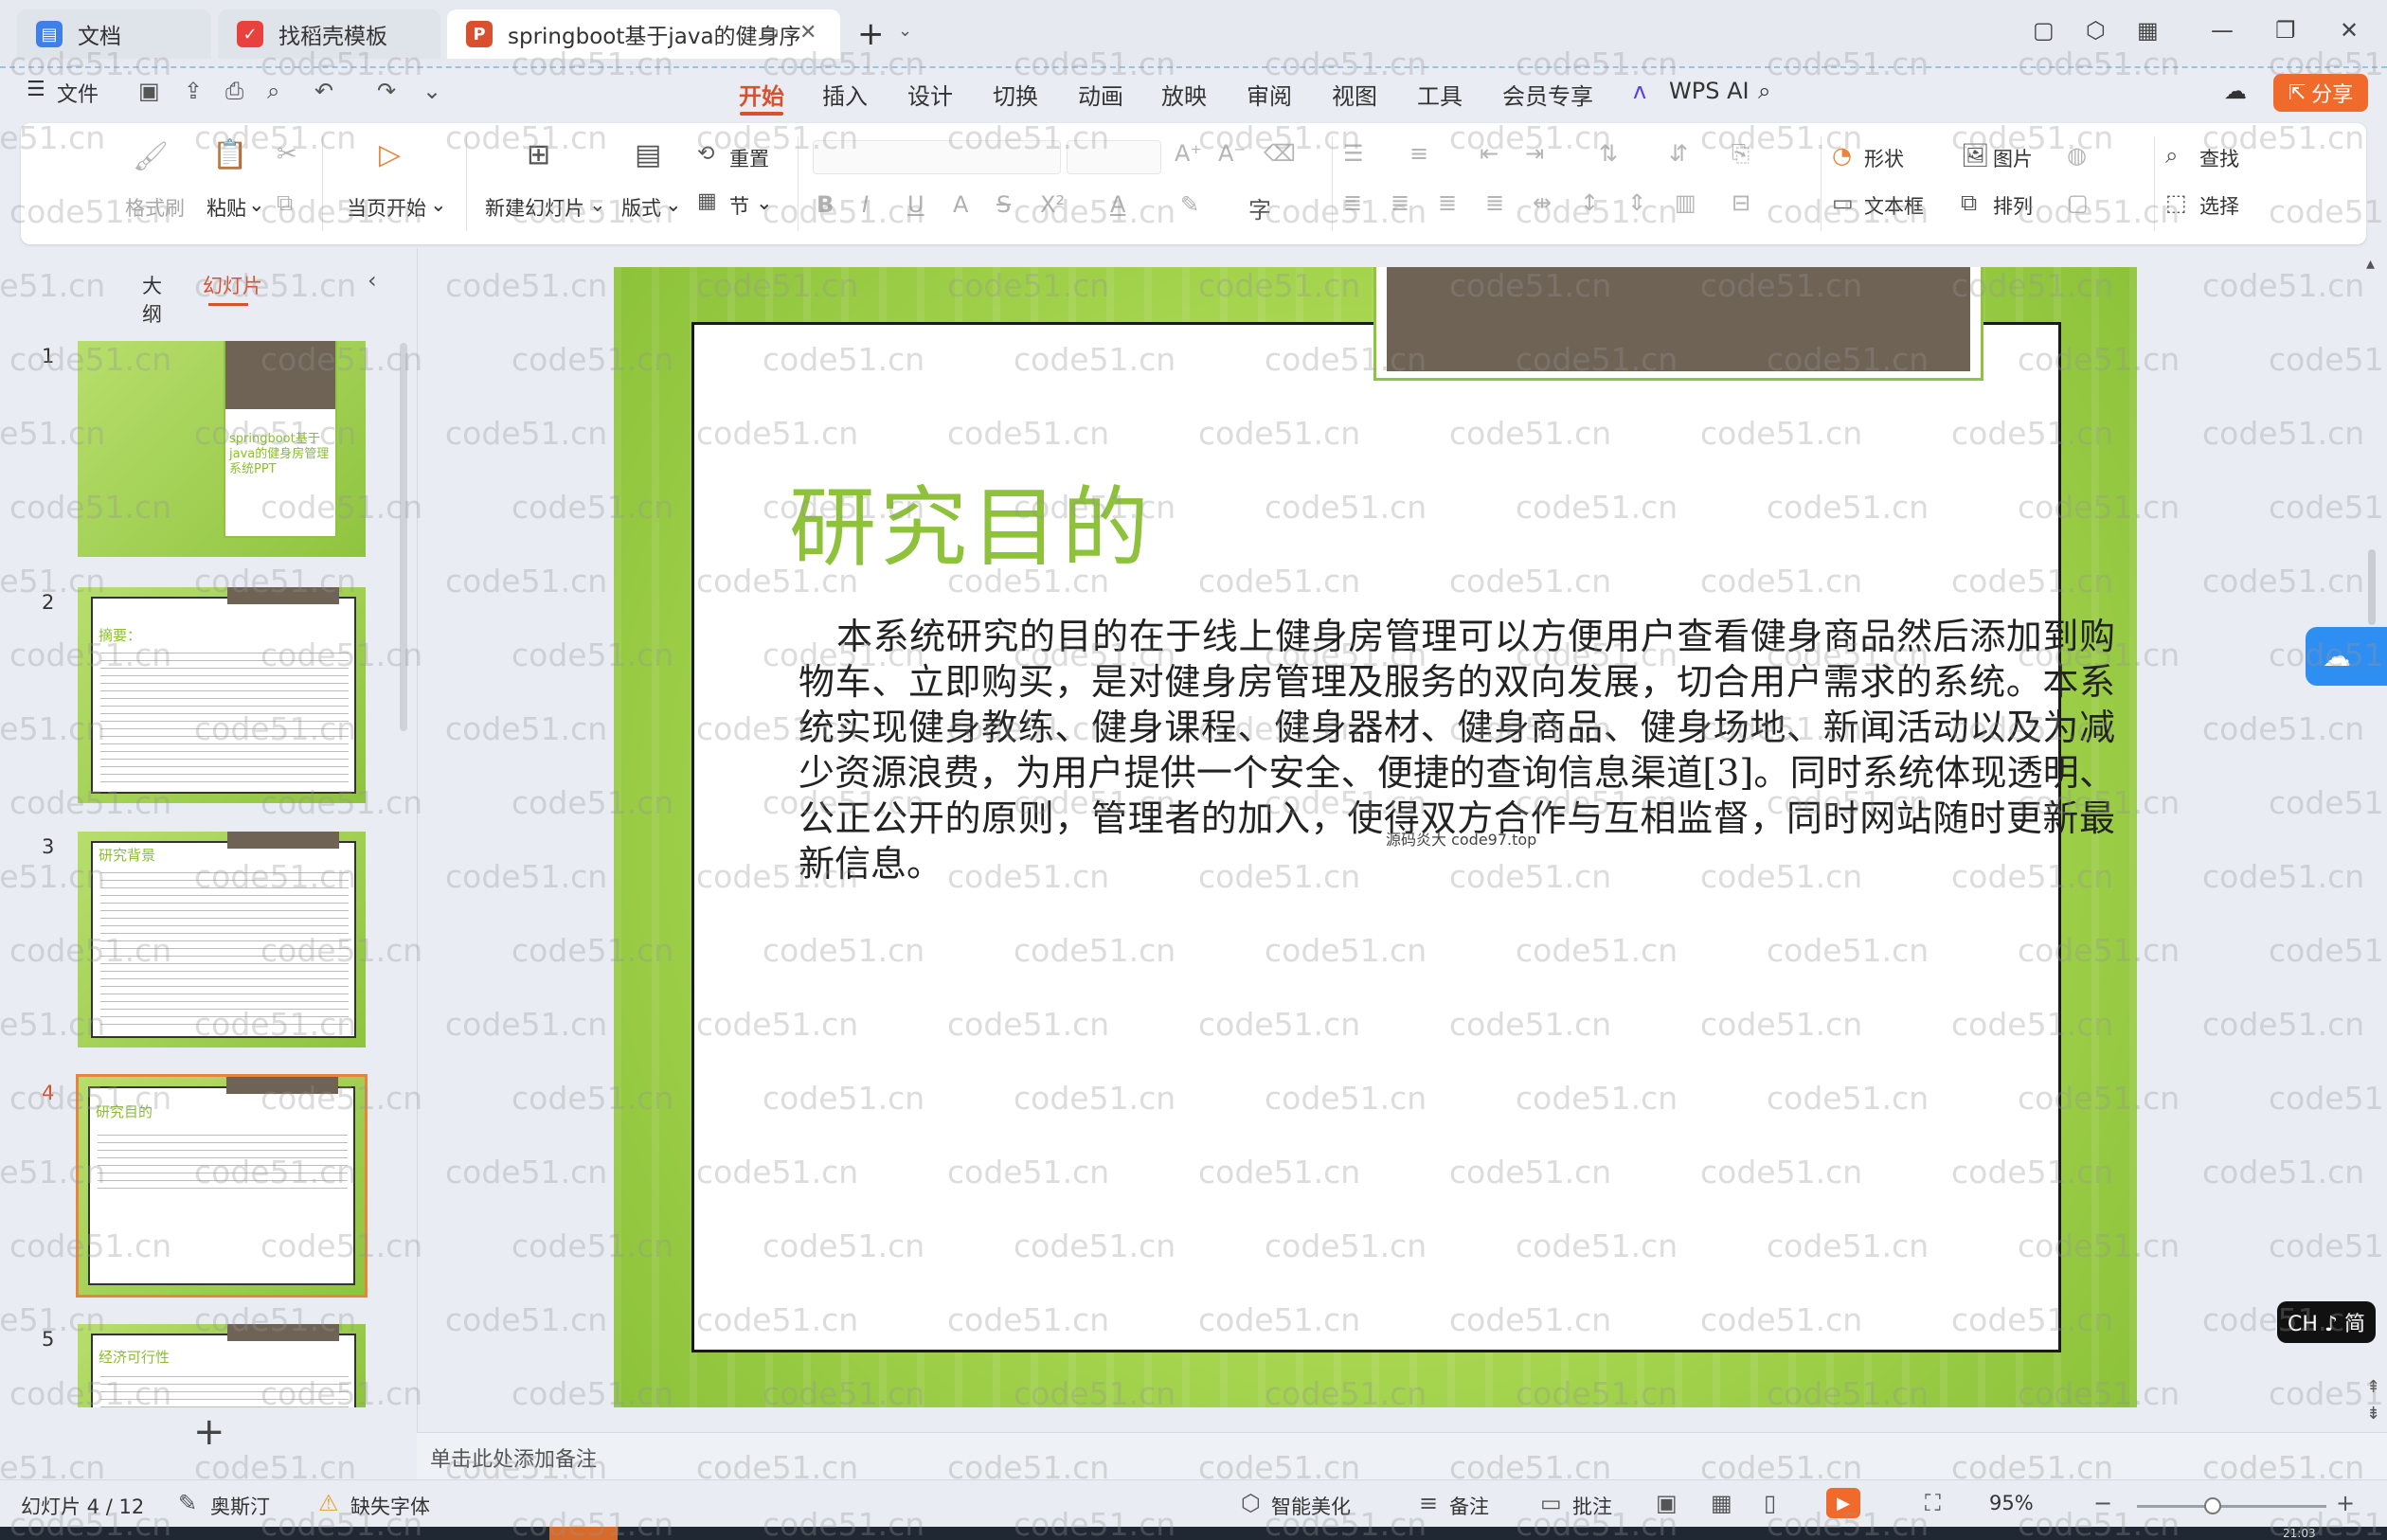  Describe the element at coordinates (2148, 30) in the screenshot. I see `avatar: ▦` at that location.